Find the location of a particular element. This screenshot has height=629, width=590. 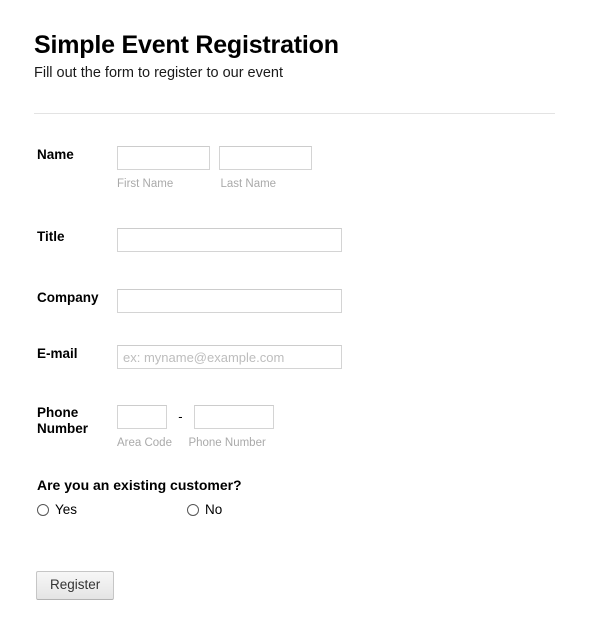

company-input is located at coordinates (229, 301).